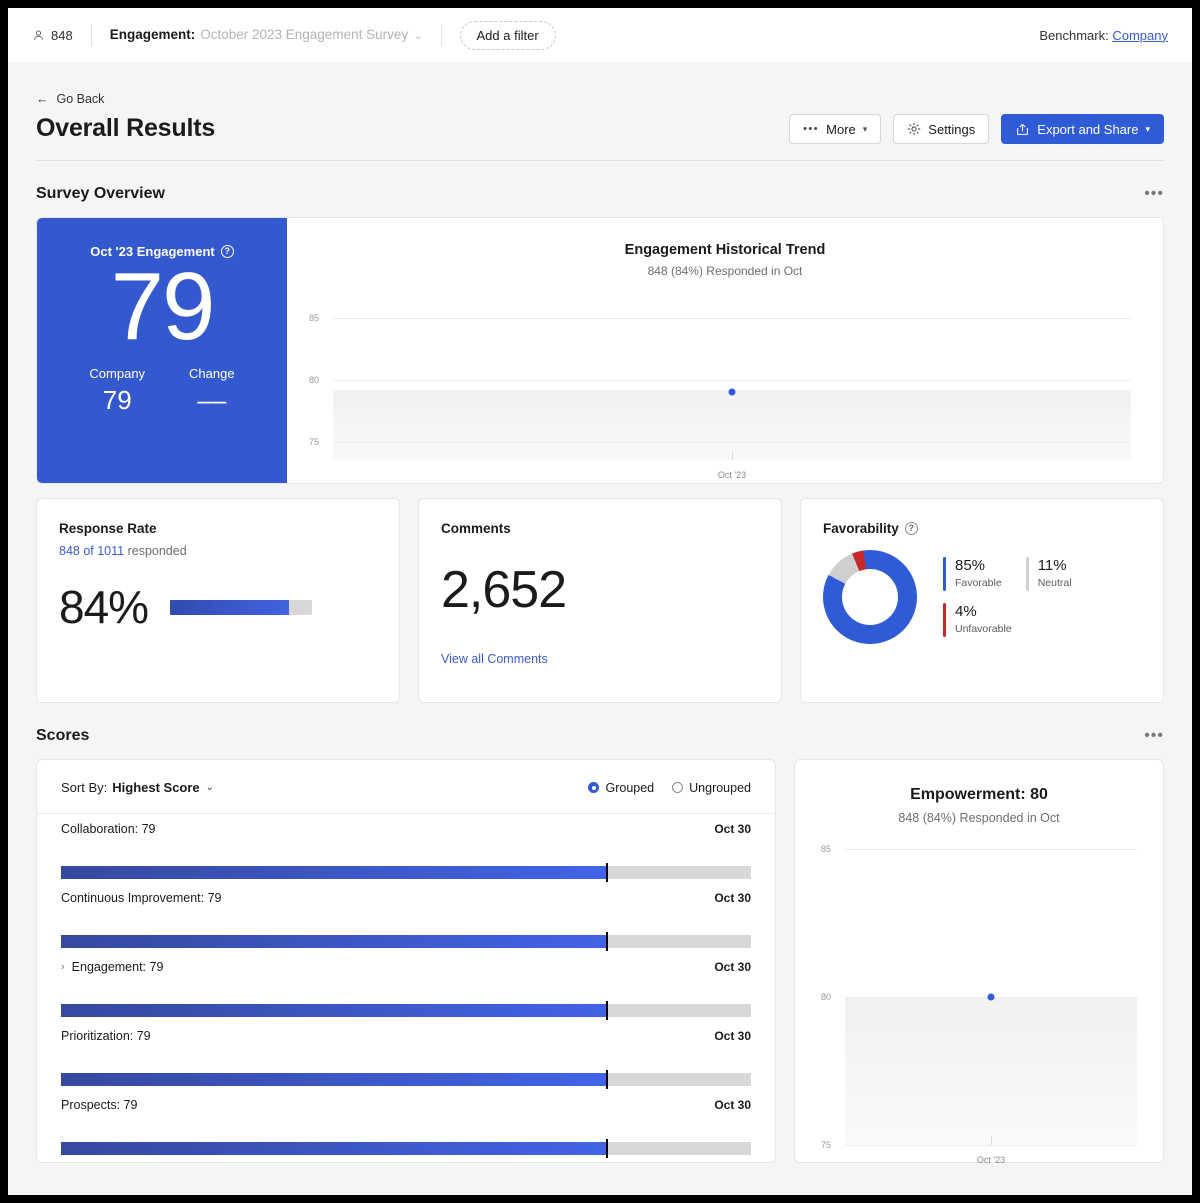 The image size is (1200, 1203). I want to click on survey-overview-title: Survey Overview, so click(100, 193).